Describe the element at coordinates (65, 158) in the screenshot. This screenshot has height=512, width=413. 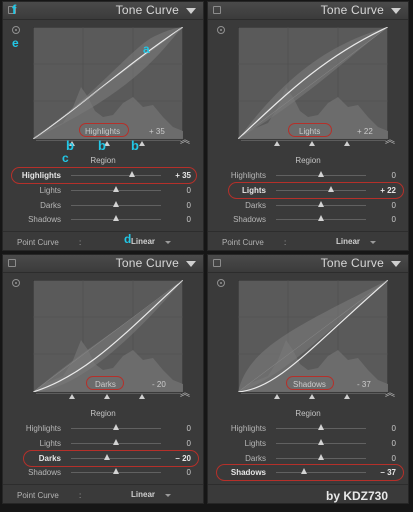
I see `annotation-c: c` at that location.